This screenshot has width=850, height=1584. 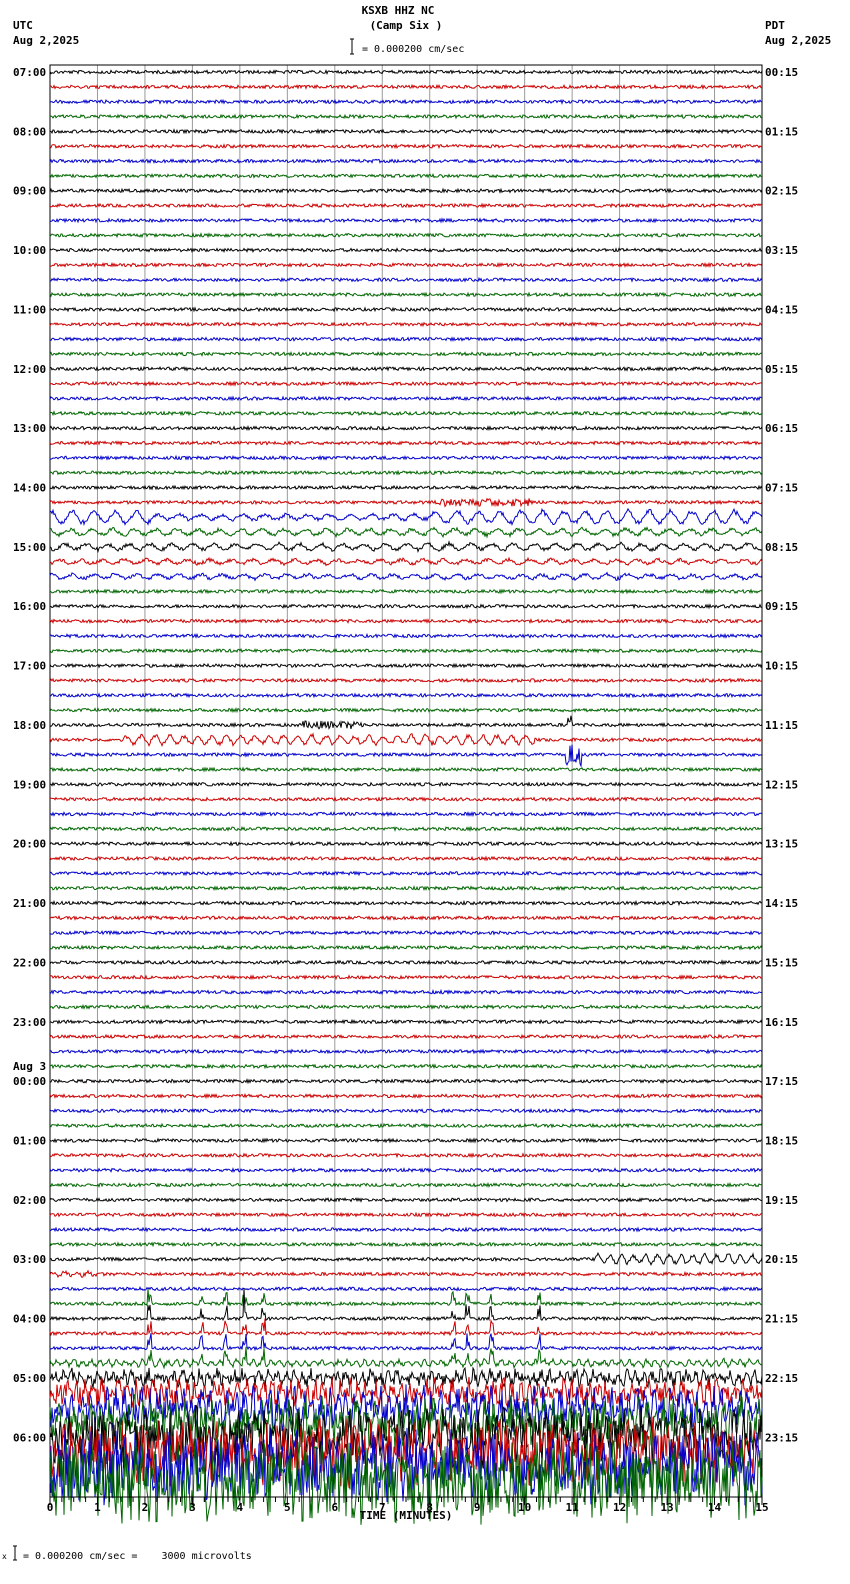 I want to click on right-hour-label: 05:15, so click(x=781, y=369).